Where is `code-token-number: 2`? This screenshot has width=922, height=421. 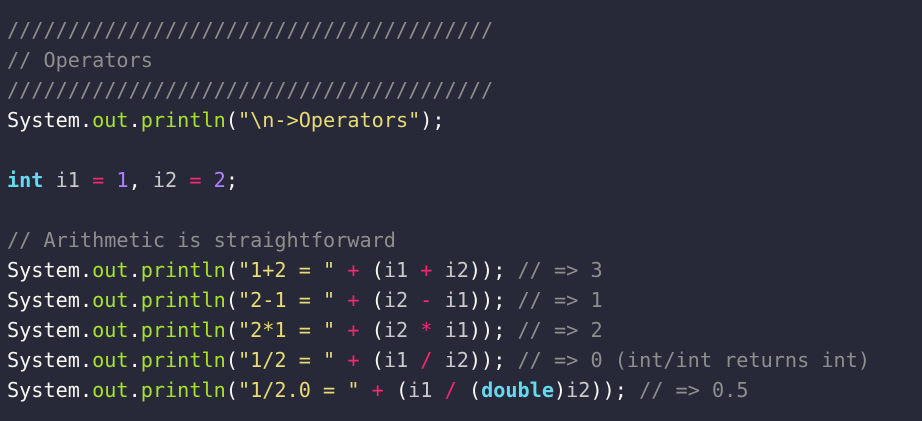 code-token-number: 2 is located at coordinates (219, 180).